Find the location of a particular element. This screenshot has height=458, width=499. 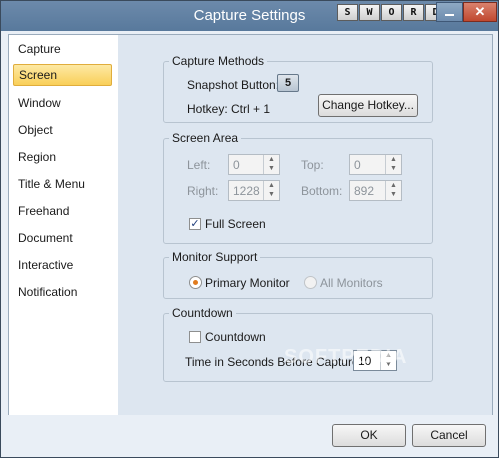

countdown-checkbox is located at coordinates (195, 337).